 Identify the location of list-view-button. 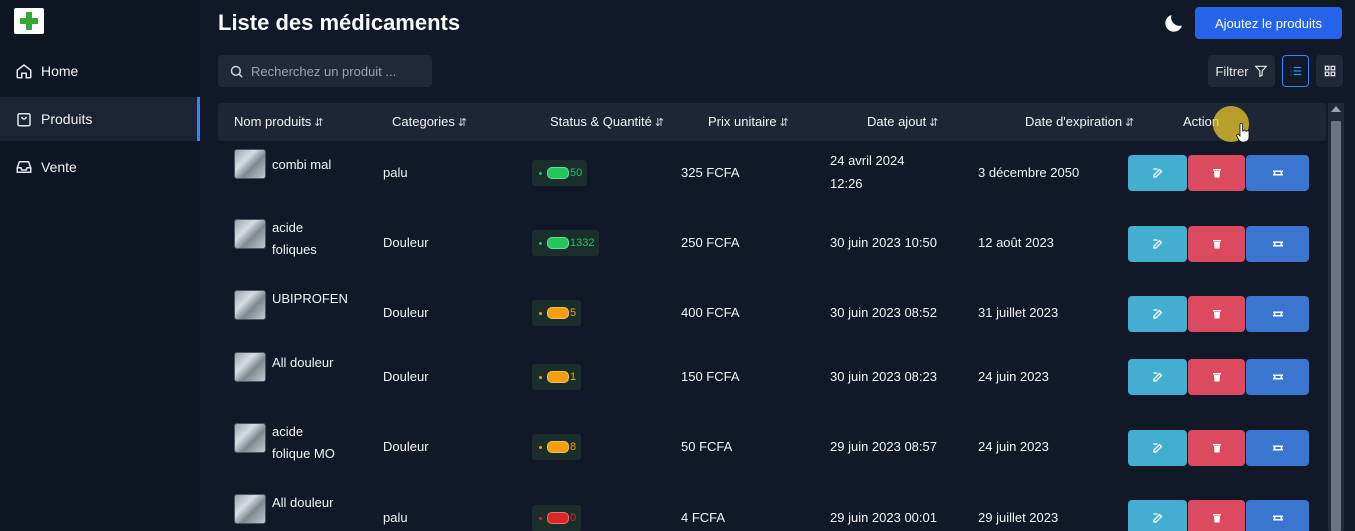
(1295, 71).